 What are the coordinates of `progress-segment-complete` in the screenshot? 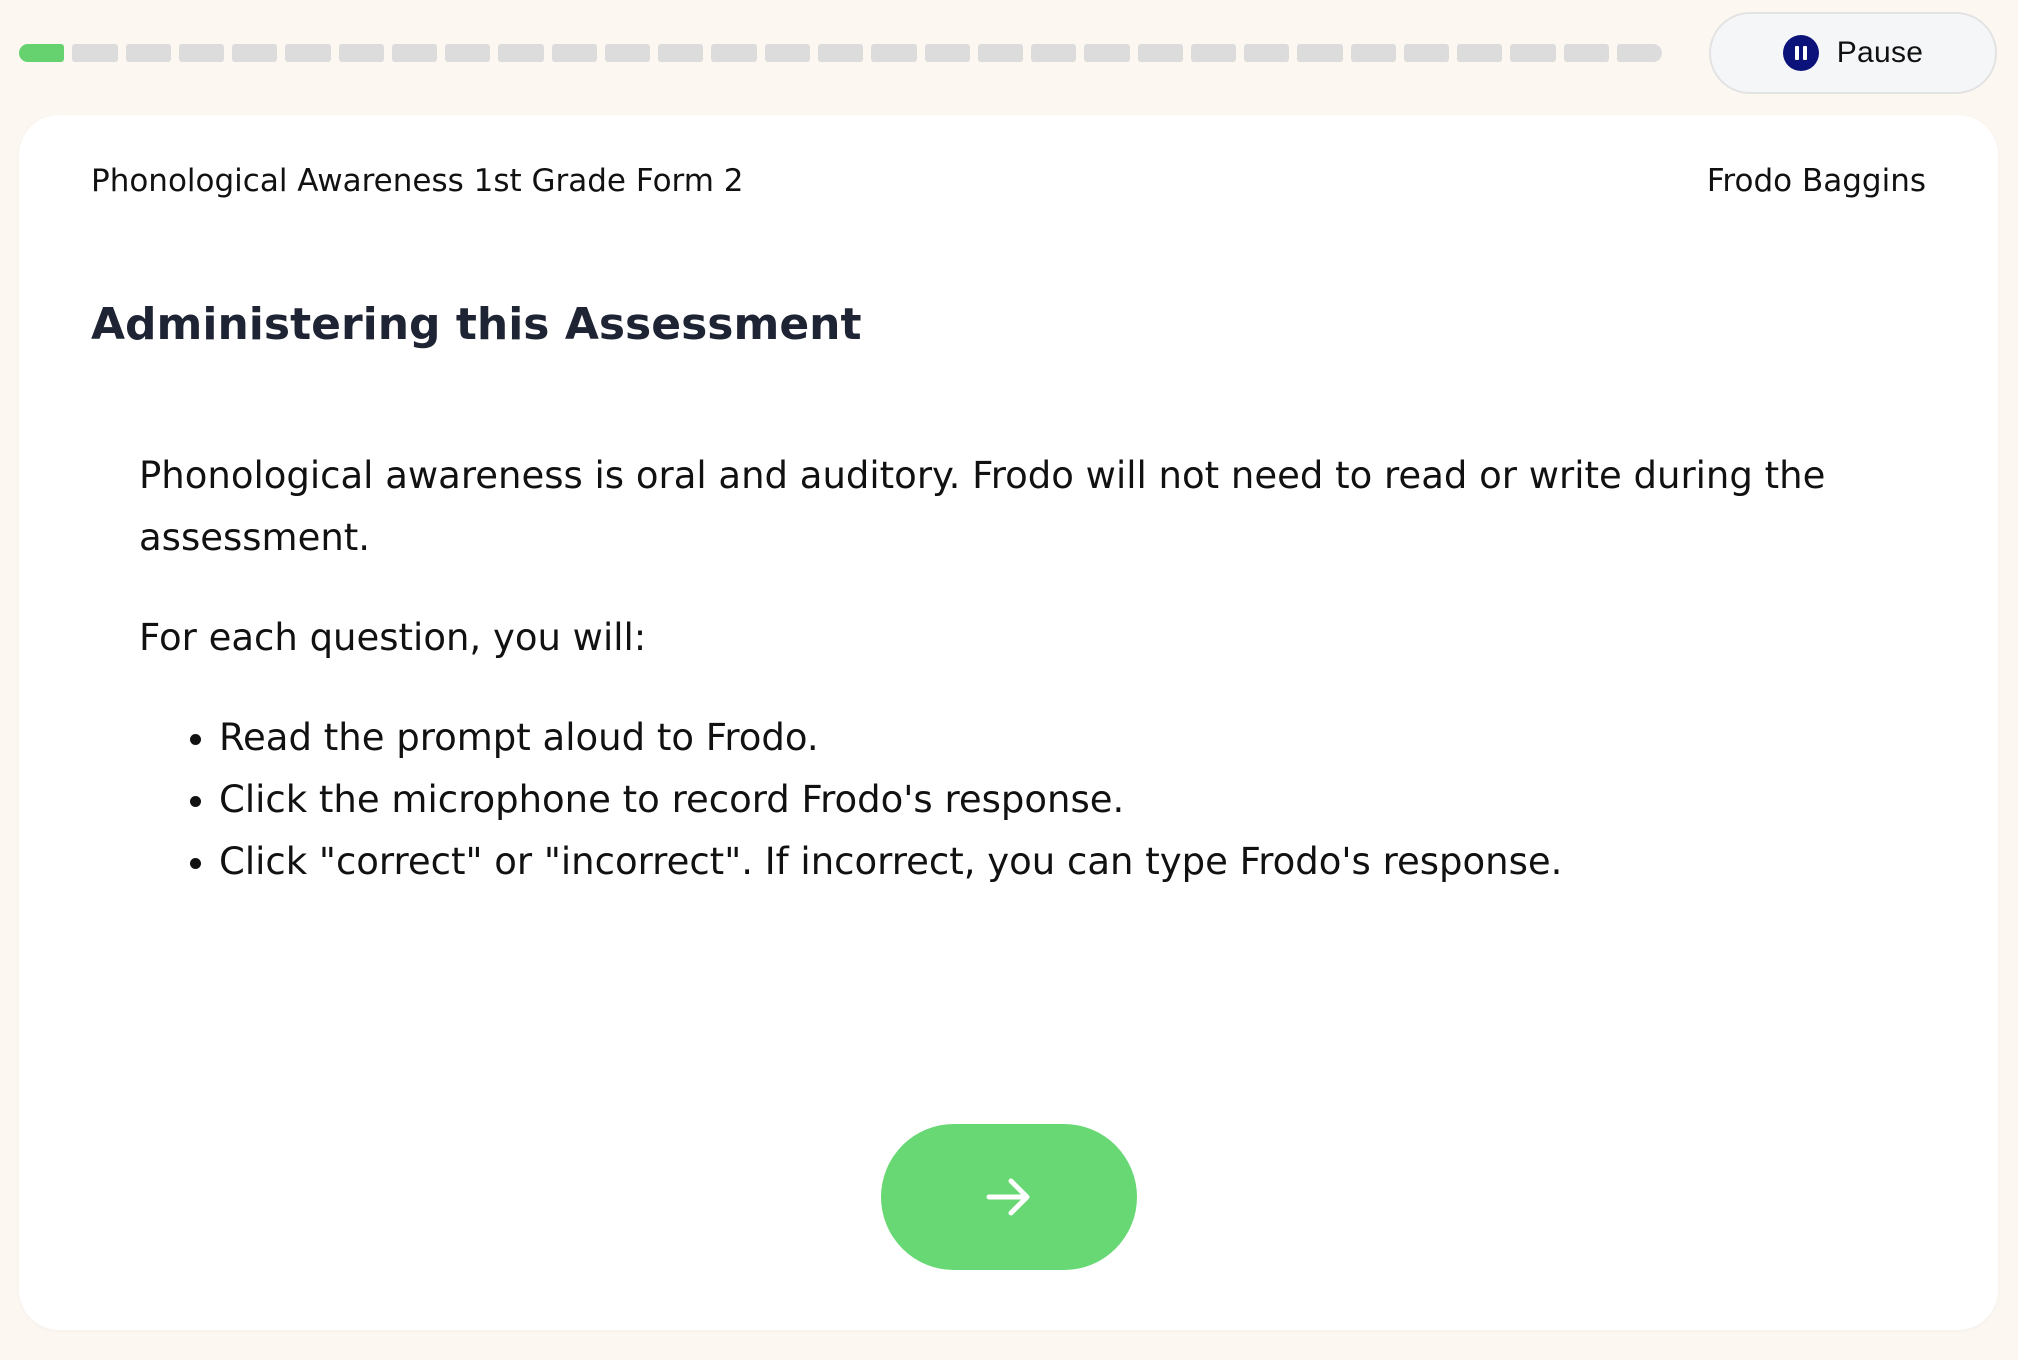 It's located at (42, 53).